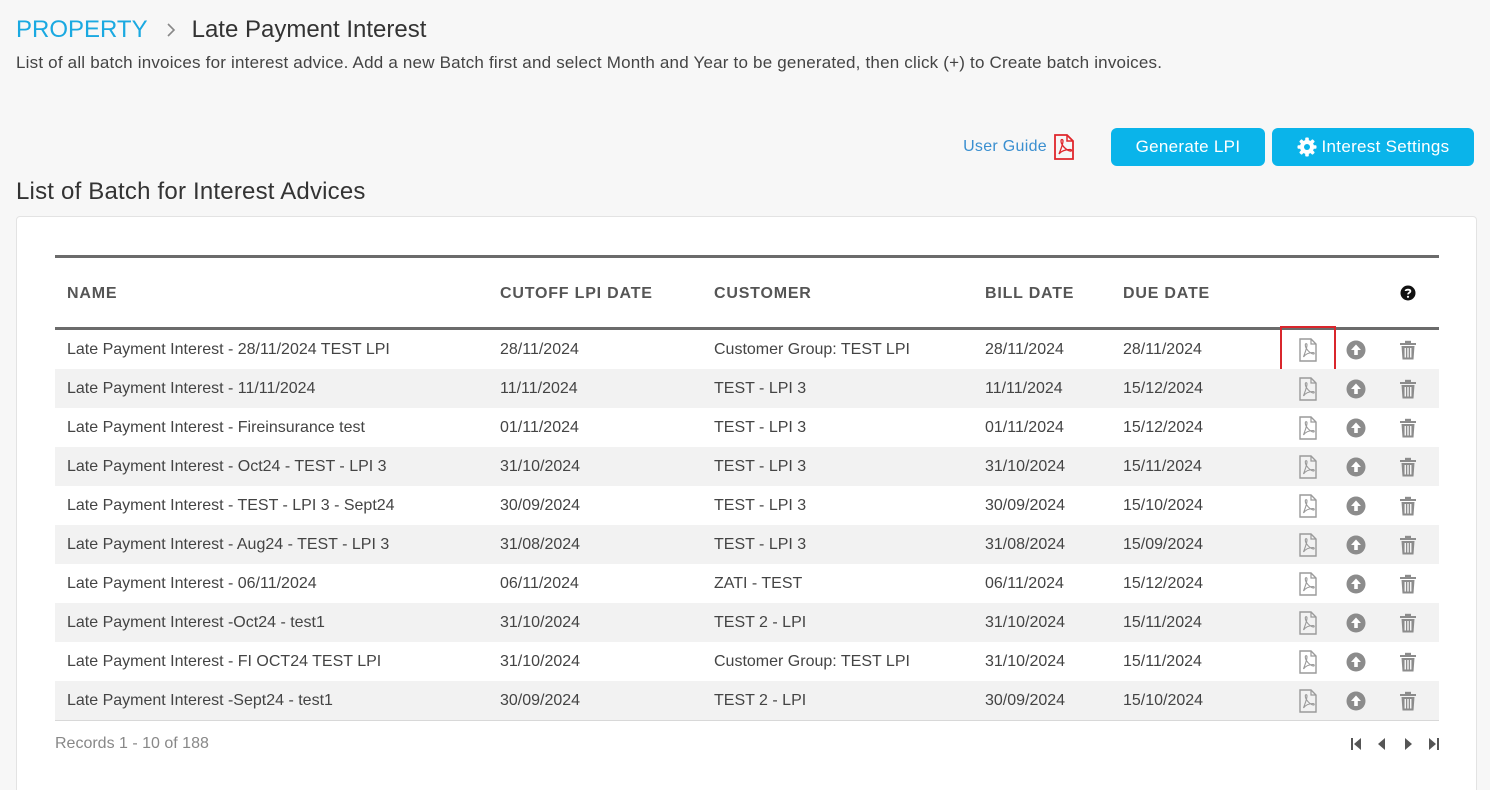 Image resolution: width=1490 pixels, height=790 pixels. What do you see at coordinates (539, 583) in the screenshot?
I see `cell-cutoff-date: 06/11/2024` at bounding box center [539, 583].